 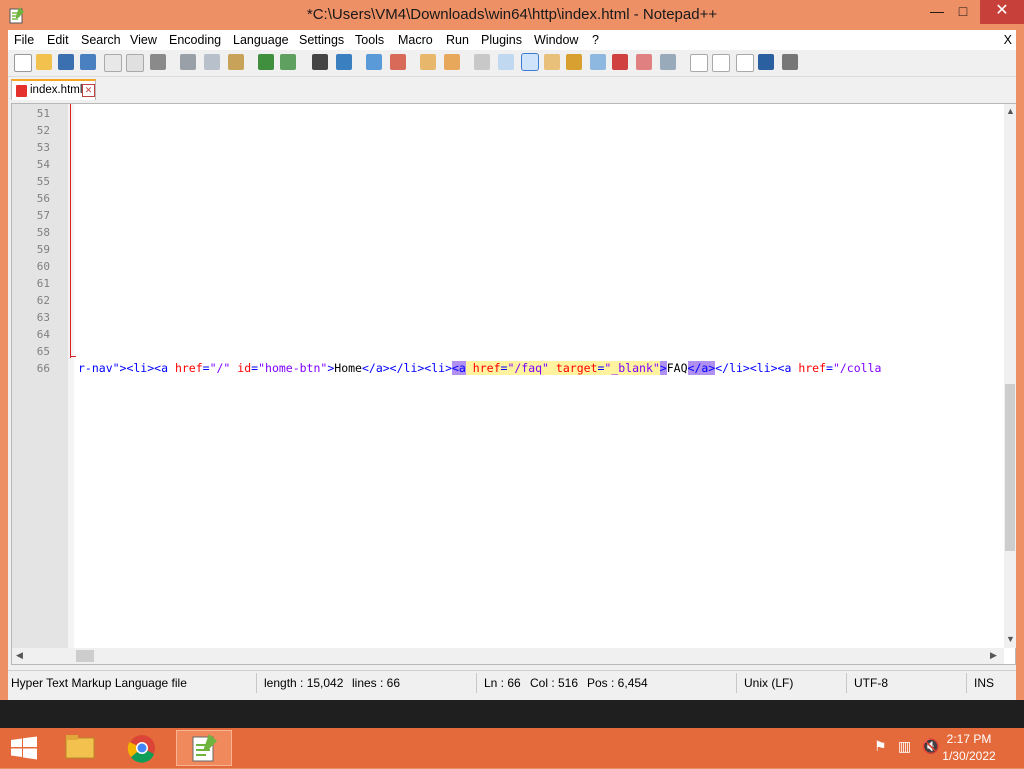 I want to click on play-macro-icon, so click(x=745, y=63).